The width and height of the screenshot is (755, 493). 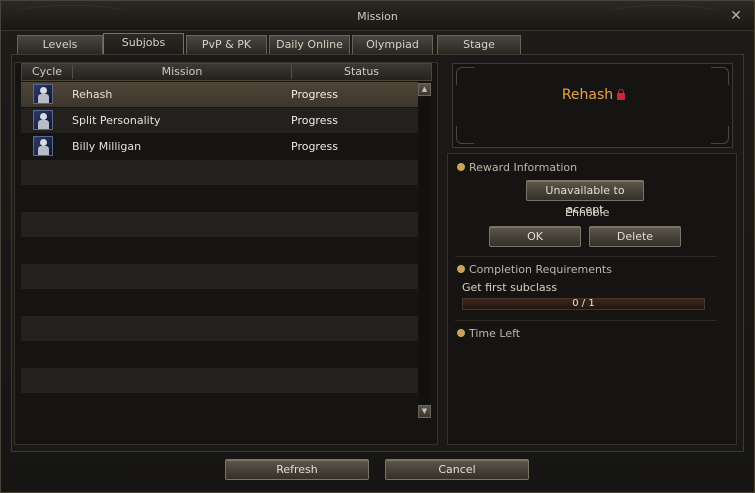 I want to click on delete-button: Delete, so click(x=635, y=236).